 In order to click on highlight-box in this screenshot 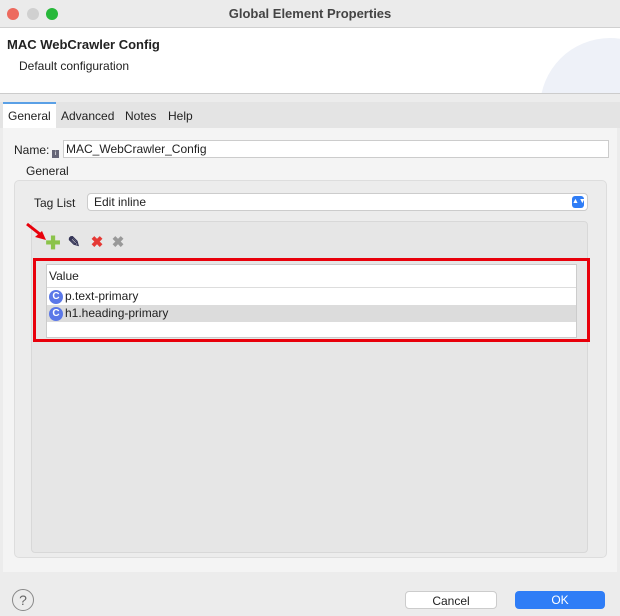, I will do `click(311, 300)`.